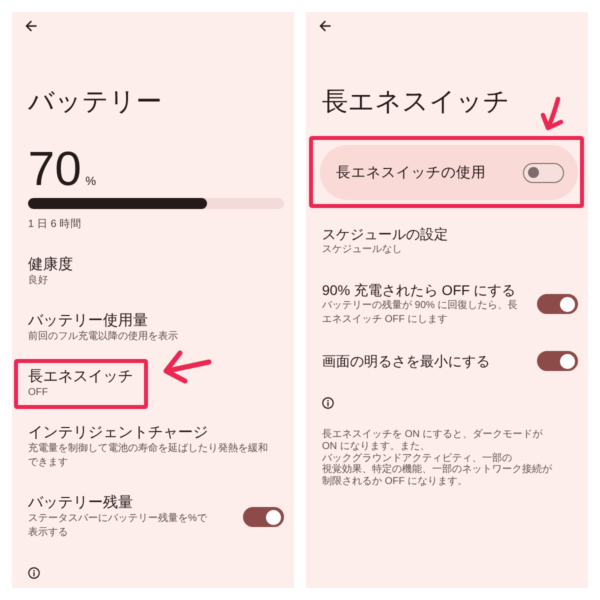  Describe the element at coordinates (88, 321) in the screenshot. I see `setting-title: バッテリー使用量` at that location.